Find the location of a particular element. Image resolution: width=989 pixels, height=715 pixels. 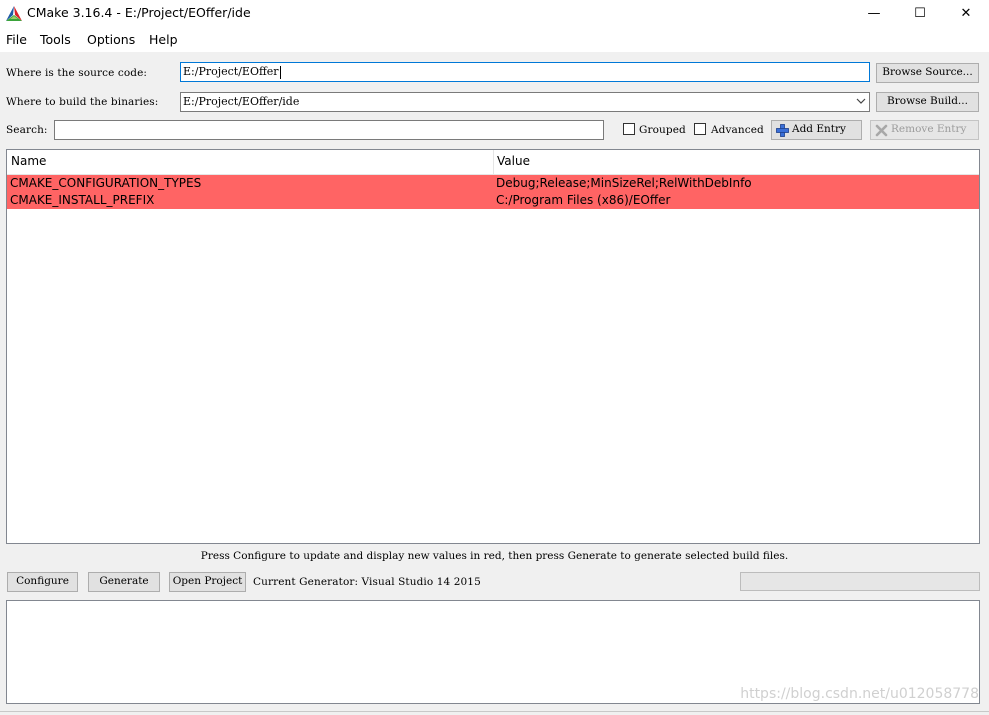

search-label: Search: is located at coordinates (27, 130).